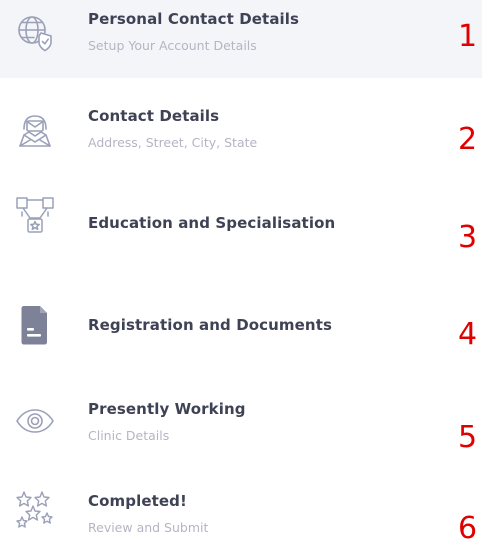 This screenshot has width=482, height=553. I want to click on annotation-number: 6, so click(468, 528).